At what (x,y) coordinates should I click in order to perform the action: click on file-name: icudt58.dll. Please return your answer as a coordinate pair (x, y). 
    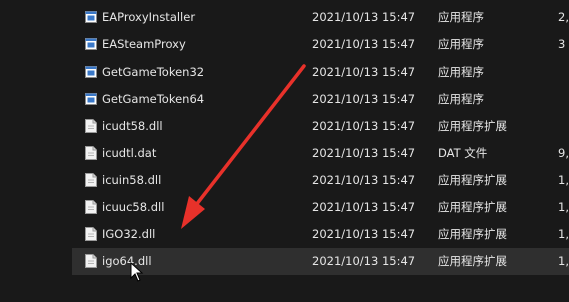
    Looking at the image, I should click on (132, 126).